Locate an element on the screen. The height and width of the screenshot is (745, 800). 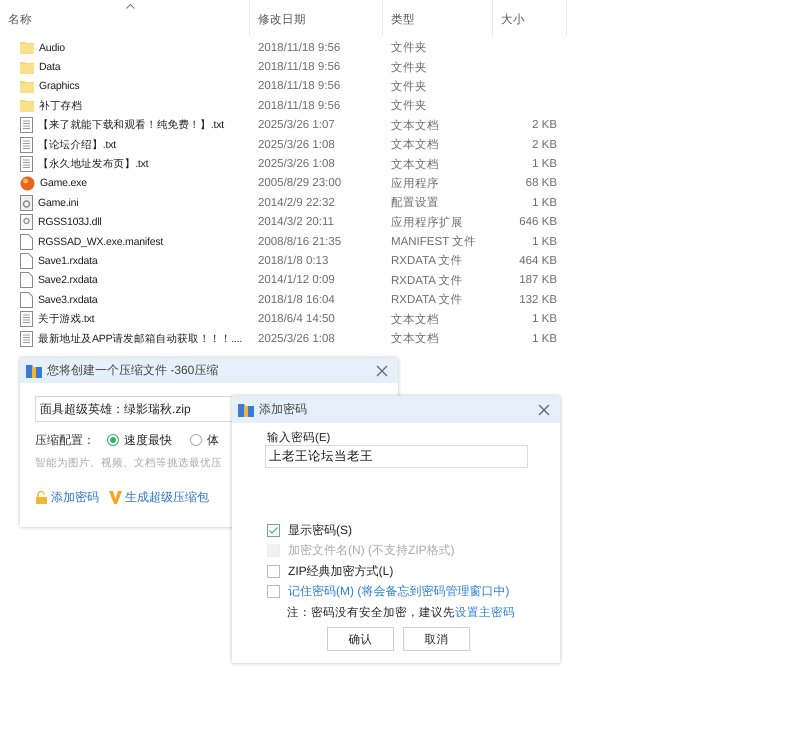
master-password-link: 设置主密码 is located at coordinates (485, 612).